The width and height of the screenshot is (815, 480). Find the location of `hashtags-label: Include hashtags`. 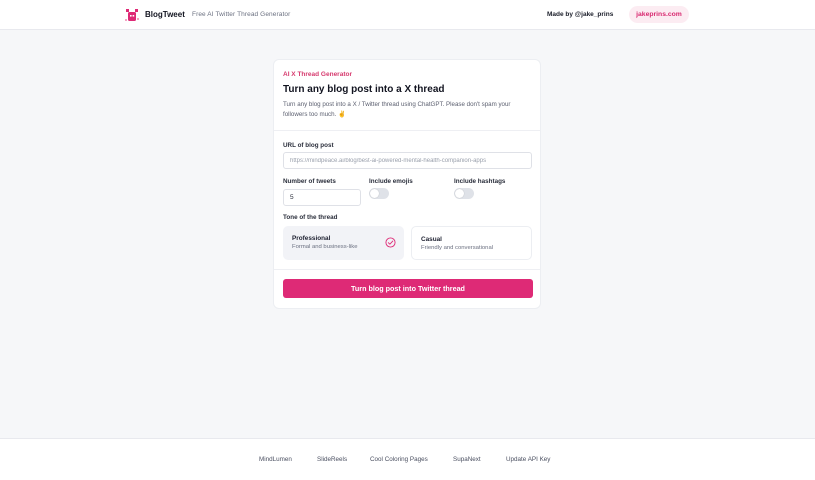

hashtags-label: Include hashtags is located at coordinates (480, 181).